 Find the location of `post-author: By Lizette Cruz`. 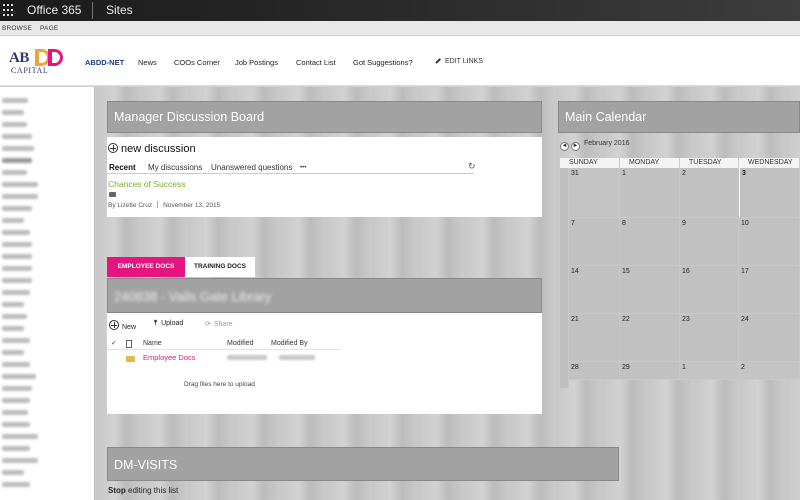

post-author: By Lizette Cruz is located at coordinates (130, 205).